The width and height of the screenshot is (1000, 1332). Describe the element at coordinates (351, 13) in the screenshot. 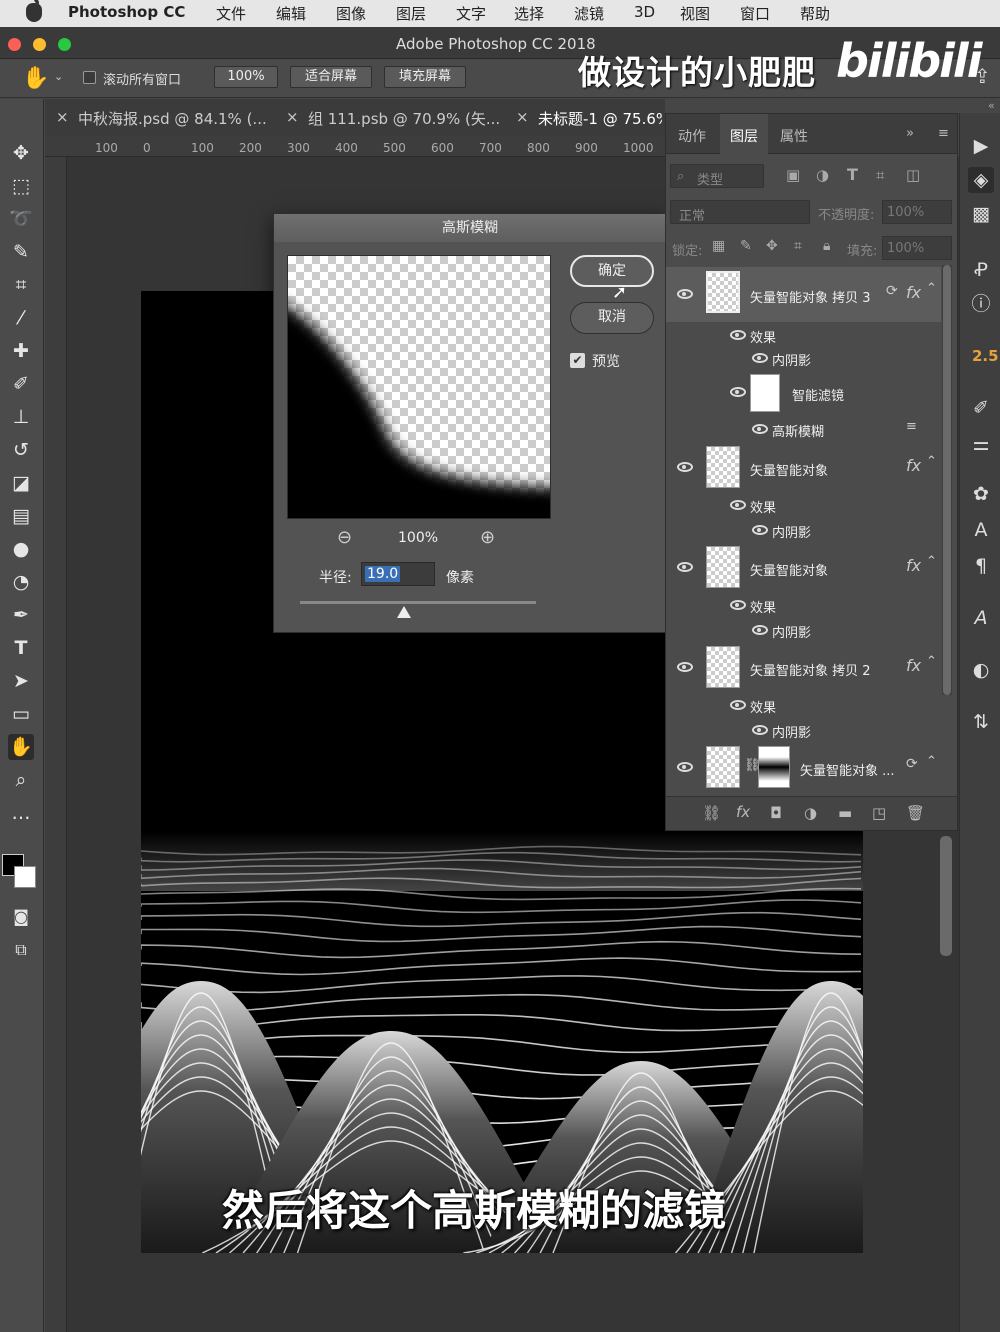

I see `menu-image: 图像` at that location.